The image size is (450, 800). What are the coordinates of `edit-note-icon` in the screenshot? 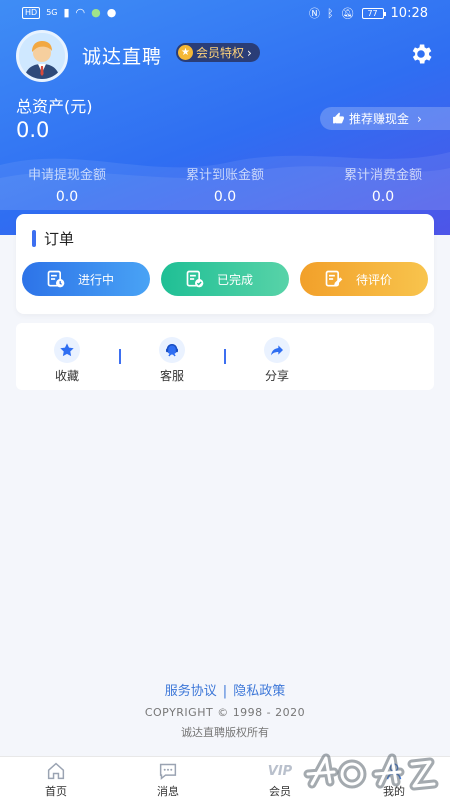 It's located at (334, 278).